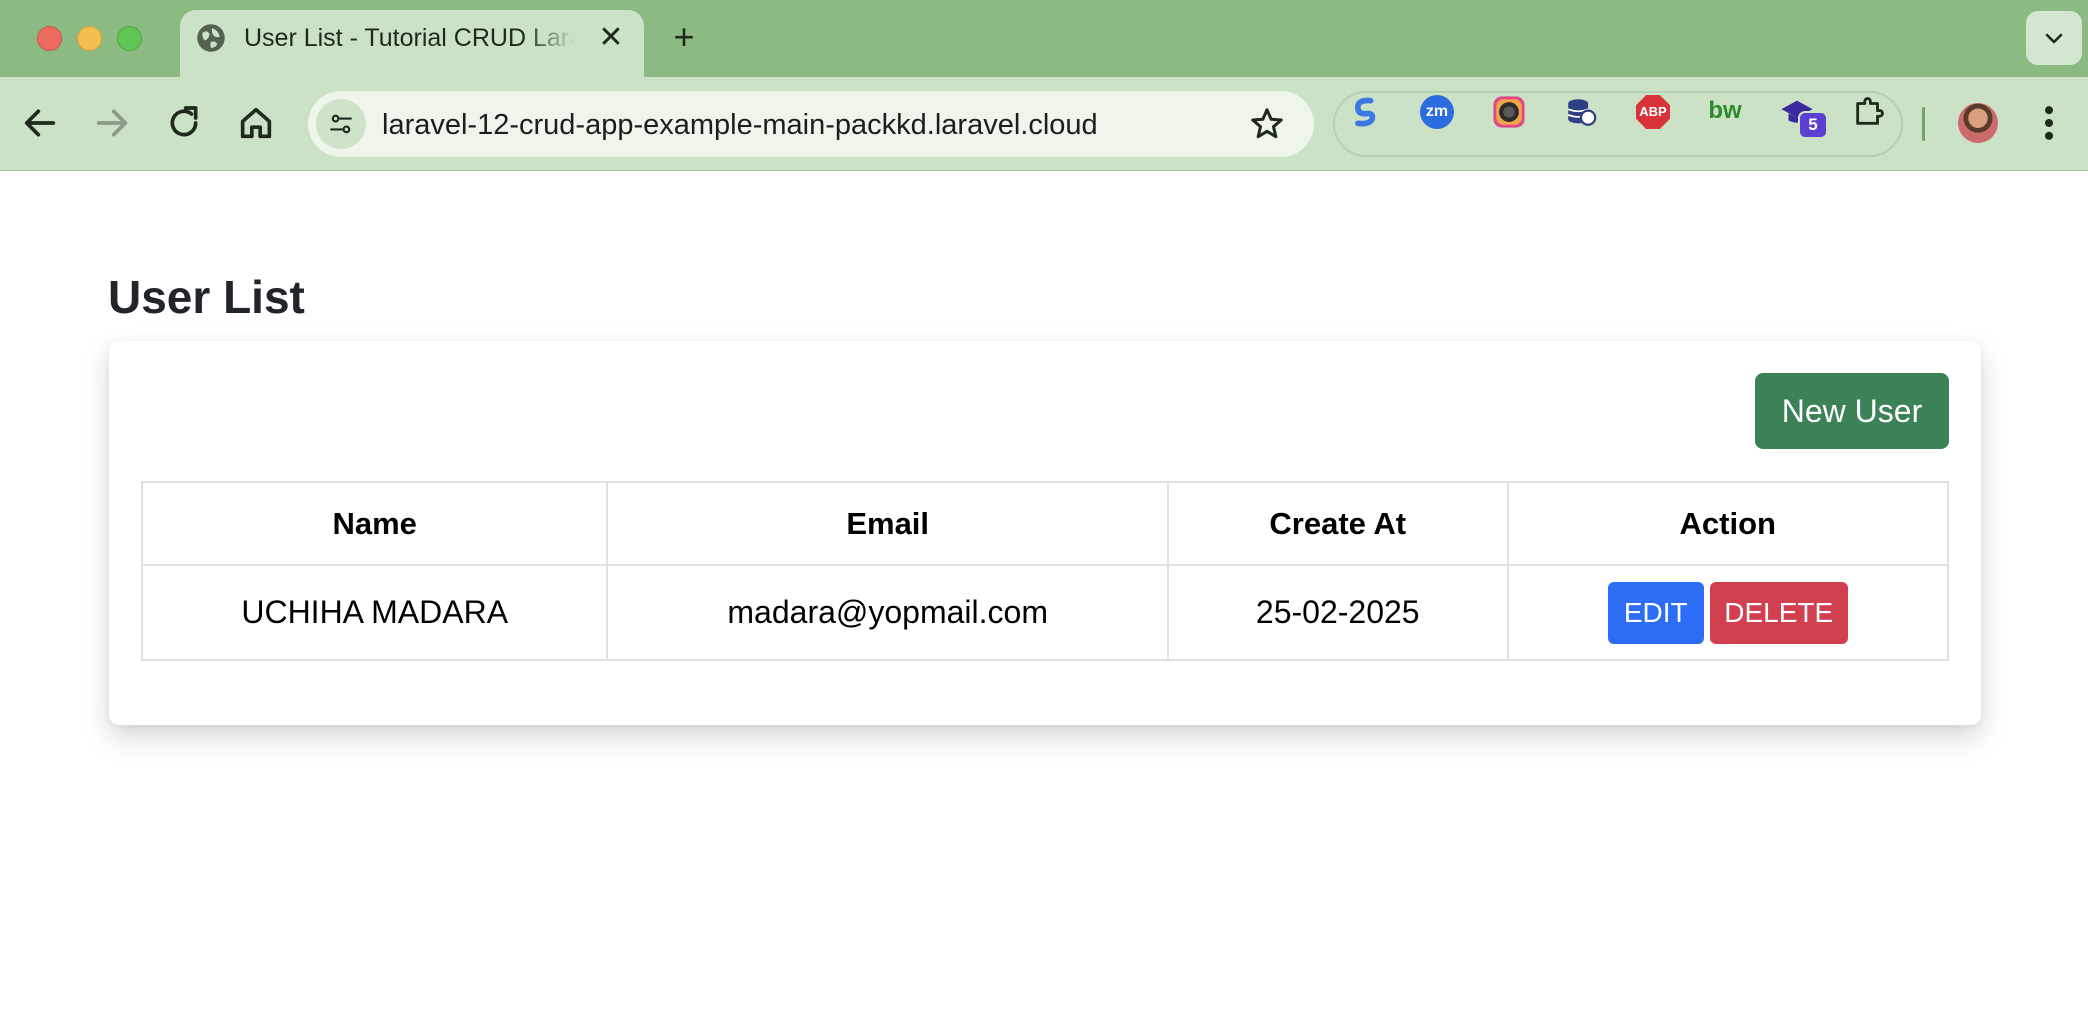  What do you see at coordinates (1267, 124) in the screenshot?
I see `bookmark-star-icon` at bounding box center [1267, 124].